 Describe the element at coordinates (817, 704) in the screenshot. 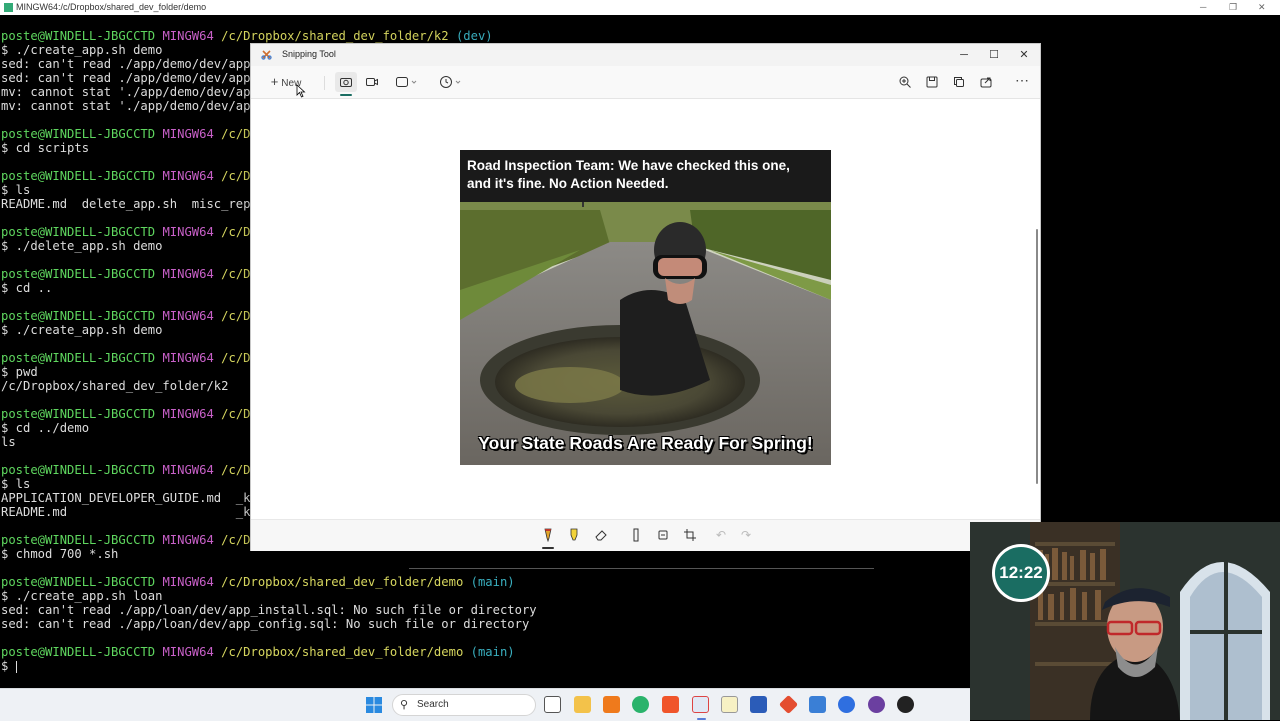

I see `rdp-icon` at that location.